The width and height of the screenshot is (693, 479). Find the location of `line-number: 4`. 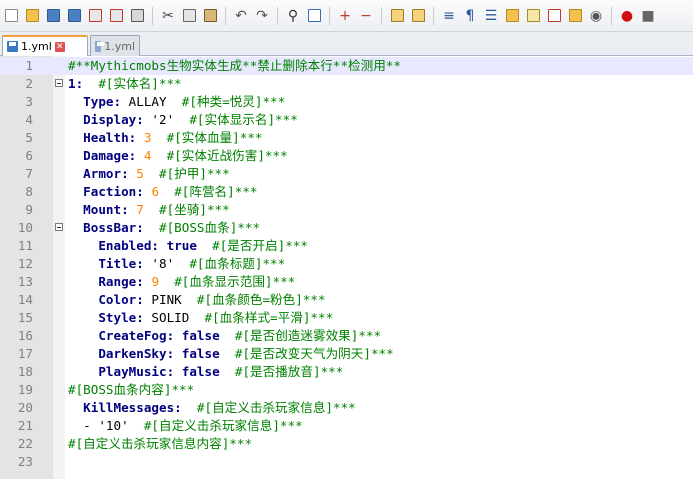

line-number: 4 is located at coordinates (29, 119).